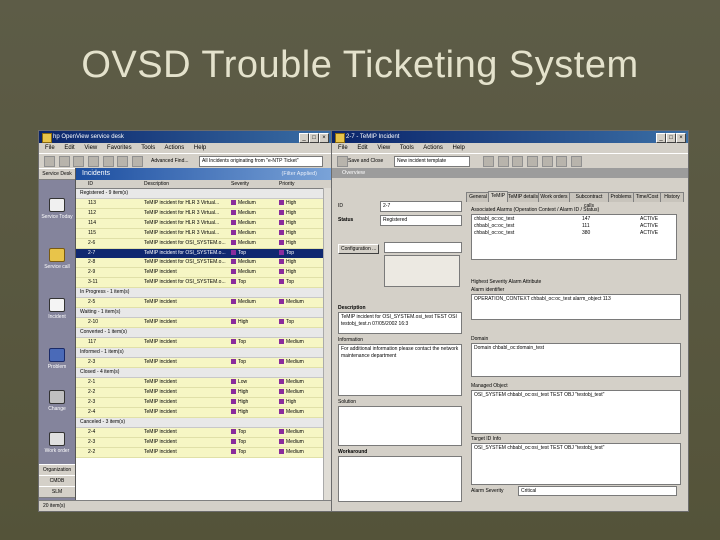 The image size is (720, 540). What do you see at coordinates (94, 161) in the screenshot?
I see `delete-icon` at bounding box center [94, 161].